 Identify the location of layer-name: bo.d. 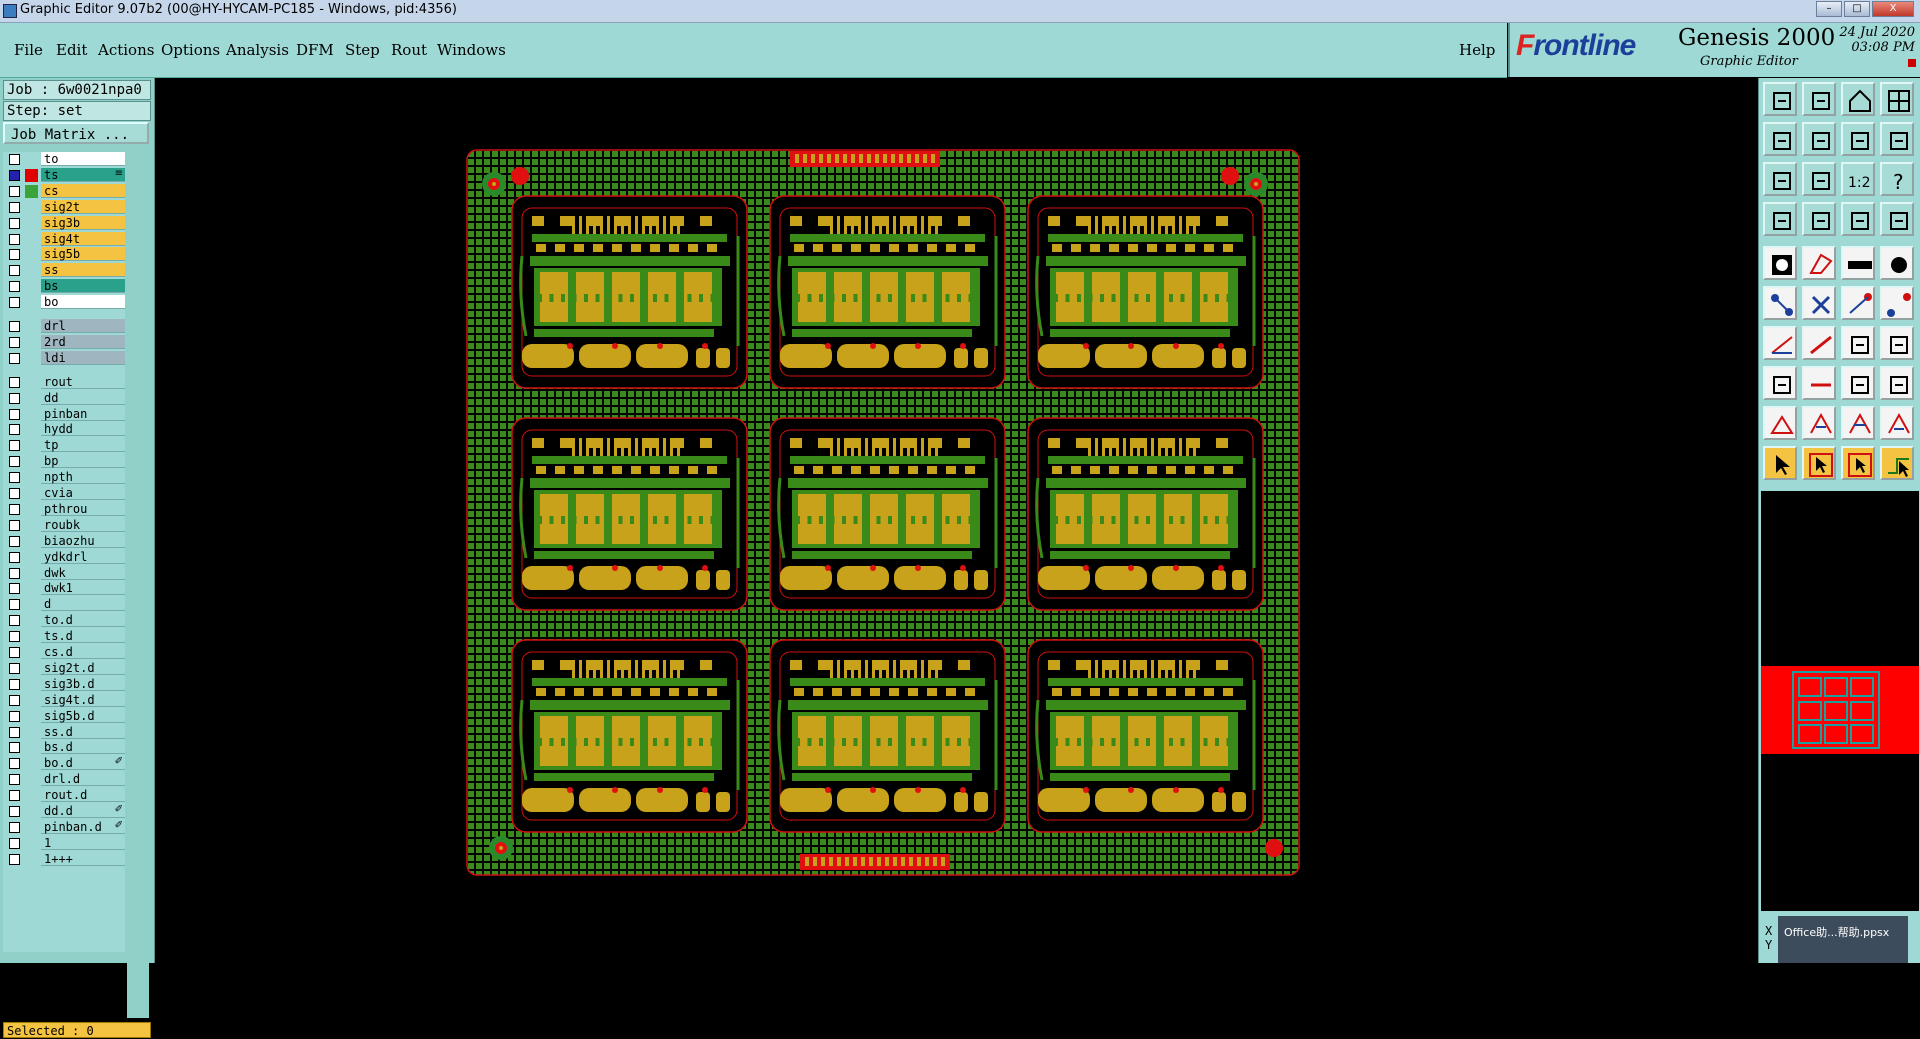
(83, 763).